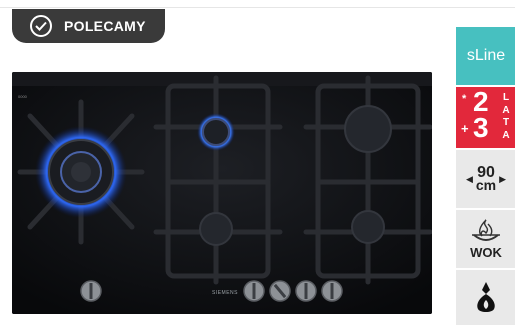 The width and height of the screenshot is (515, 325). I want to click on wok-label: WOK, so click(486, 252).